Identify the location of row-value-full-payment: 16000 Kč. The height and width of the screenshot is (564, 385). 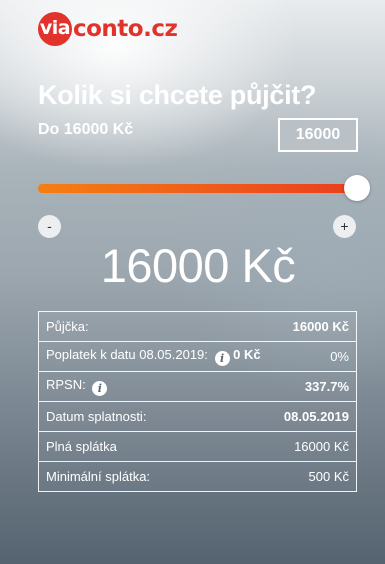
(315, 446).